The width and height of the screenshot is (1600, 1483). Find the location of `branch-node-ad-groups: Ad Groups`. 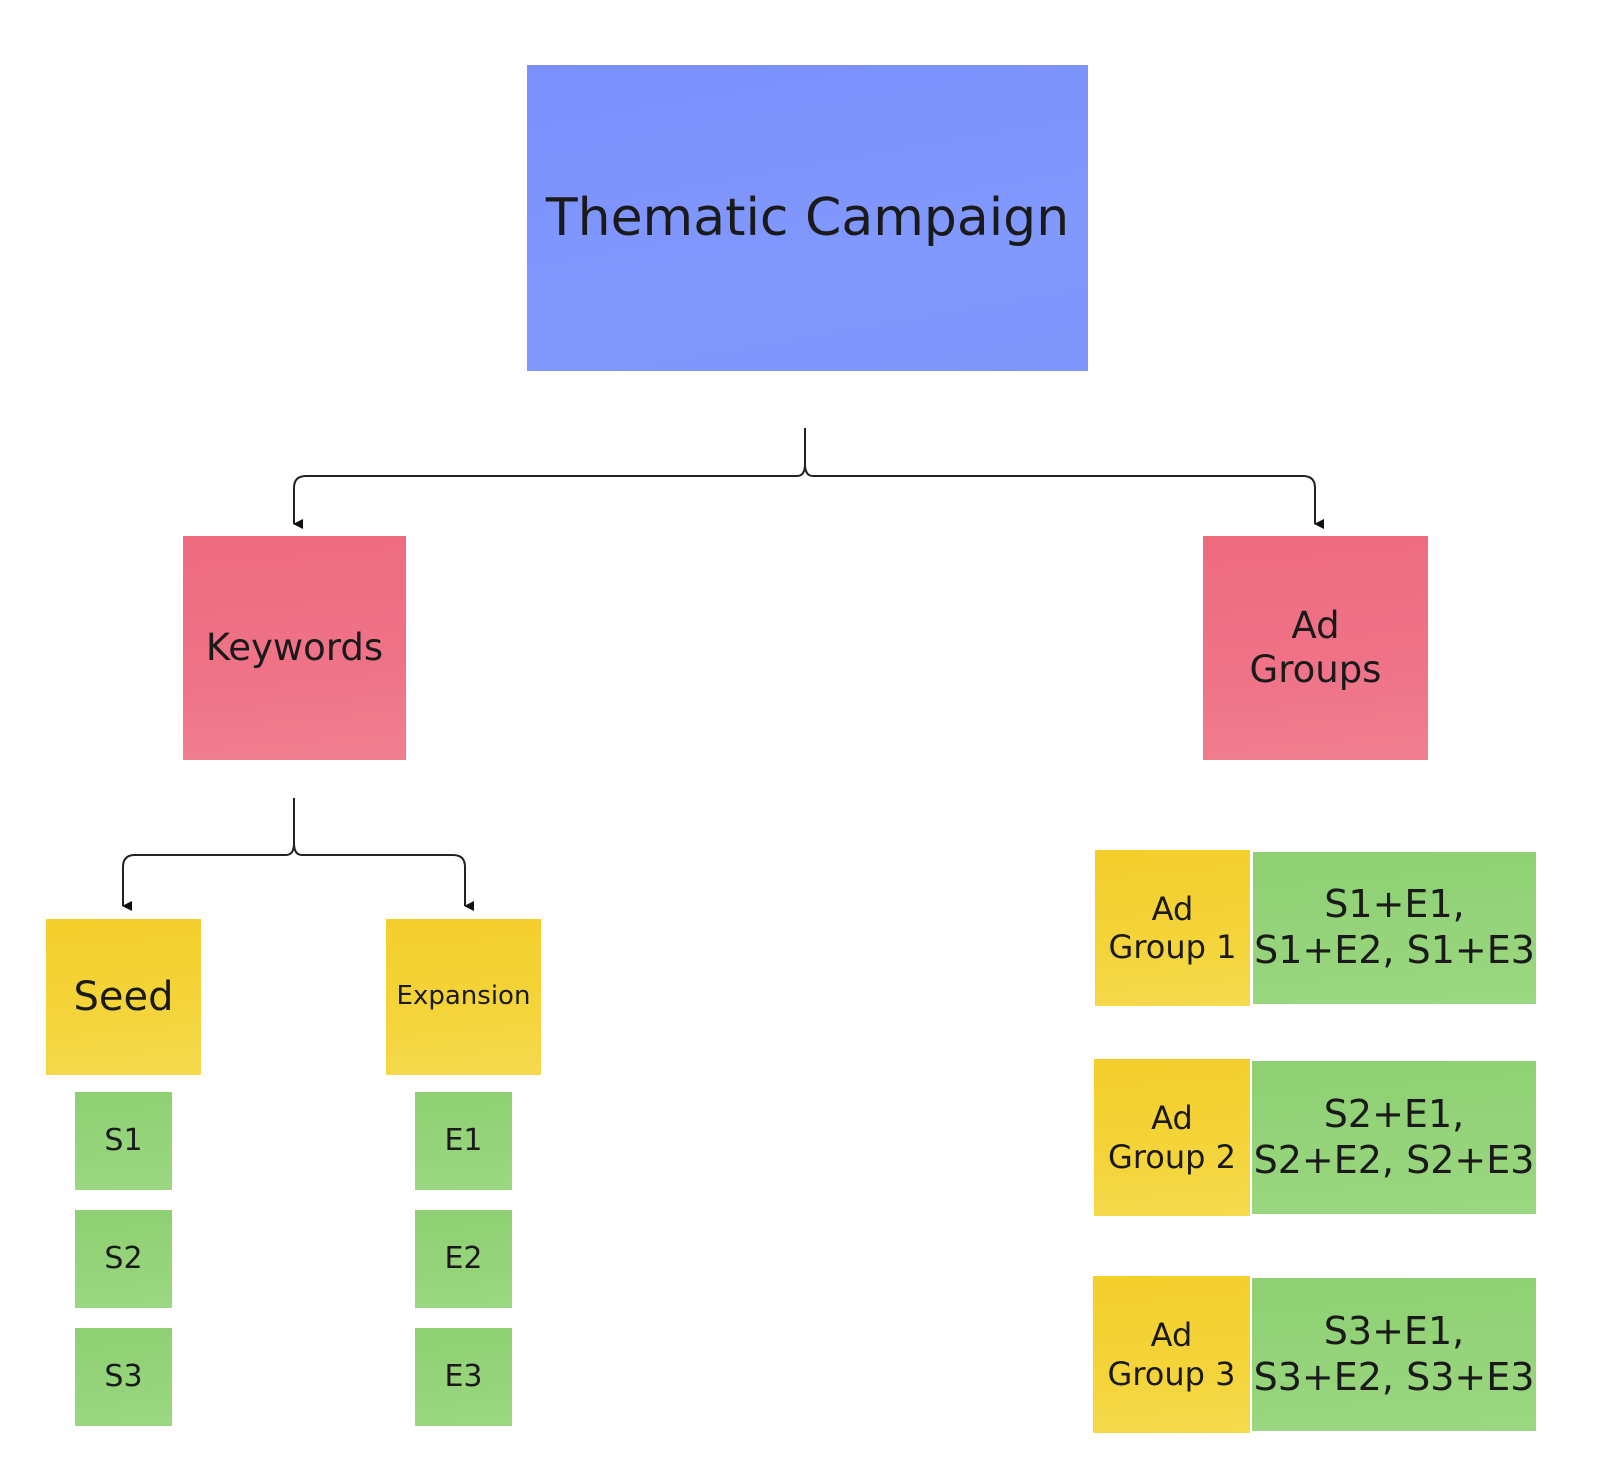

branch-node-ad-groups: Ad Groups is located at coordinates (1315, 648).